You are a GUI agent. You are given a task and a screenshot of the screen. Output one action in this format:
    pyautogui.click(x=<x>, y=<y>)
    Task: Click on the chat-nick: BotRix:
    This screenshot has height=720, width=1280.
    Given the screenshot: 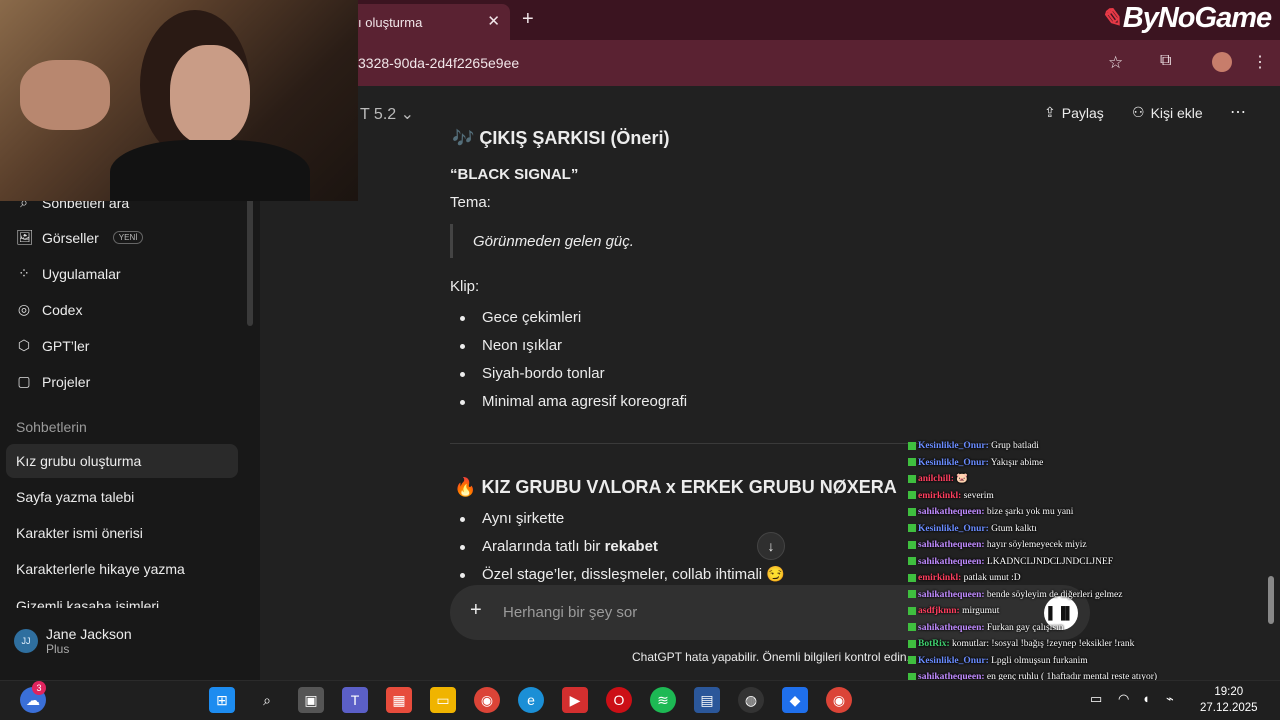 What is the action you would take?
    pyautogui.click(x=934, y=644)
    